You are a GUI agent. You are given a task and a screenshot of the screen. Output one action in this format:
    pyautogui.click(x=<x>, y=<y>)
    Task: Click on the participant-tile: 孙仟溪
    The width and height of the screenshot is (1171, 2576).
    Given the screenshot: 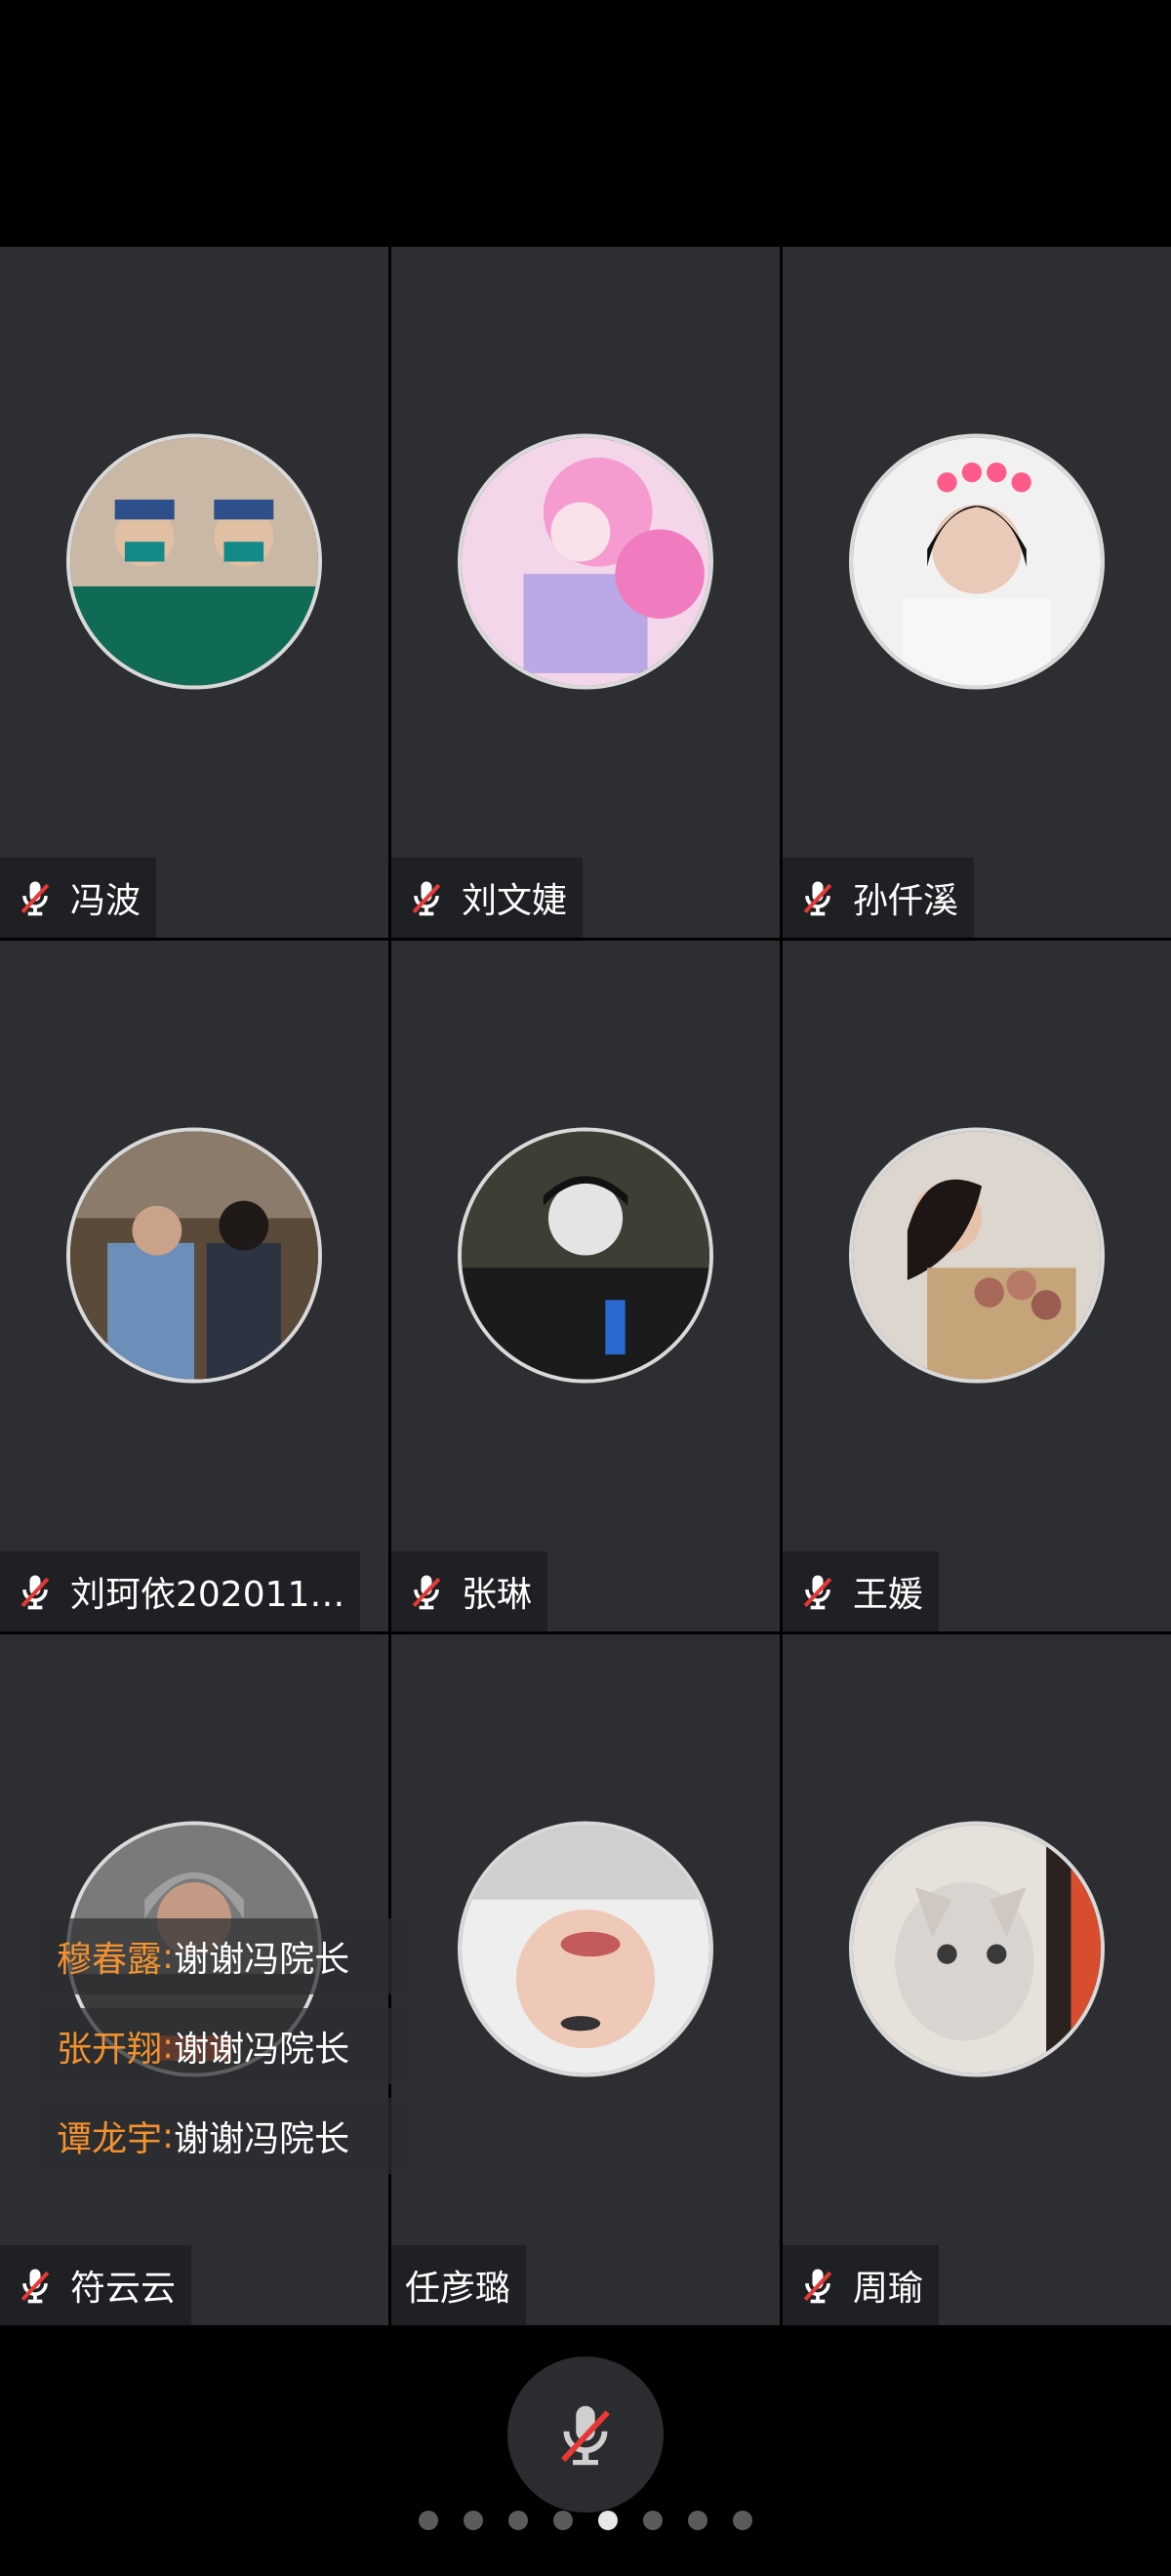 What is the action you would take?
    pyautogui.click(x=977, y=592)
    